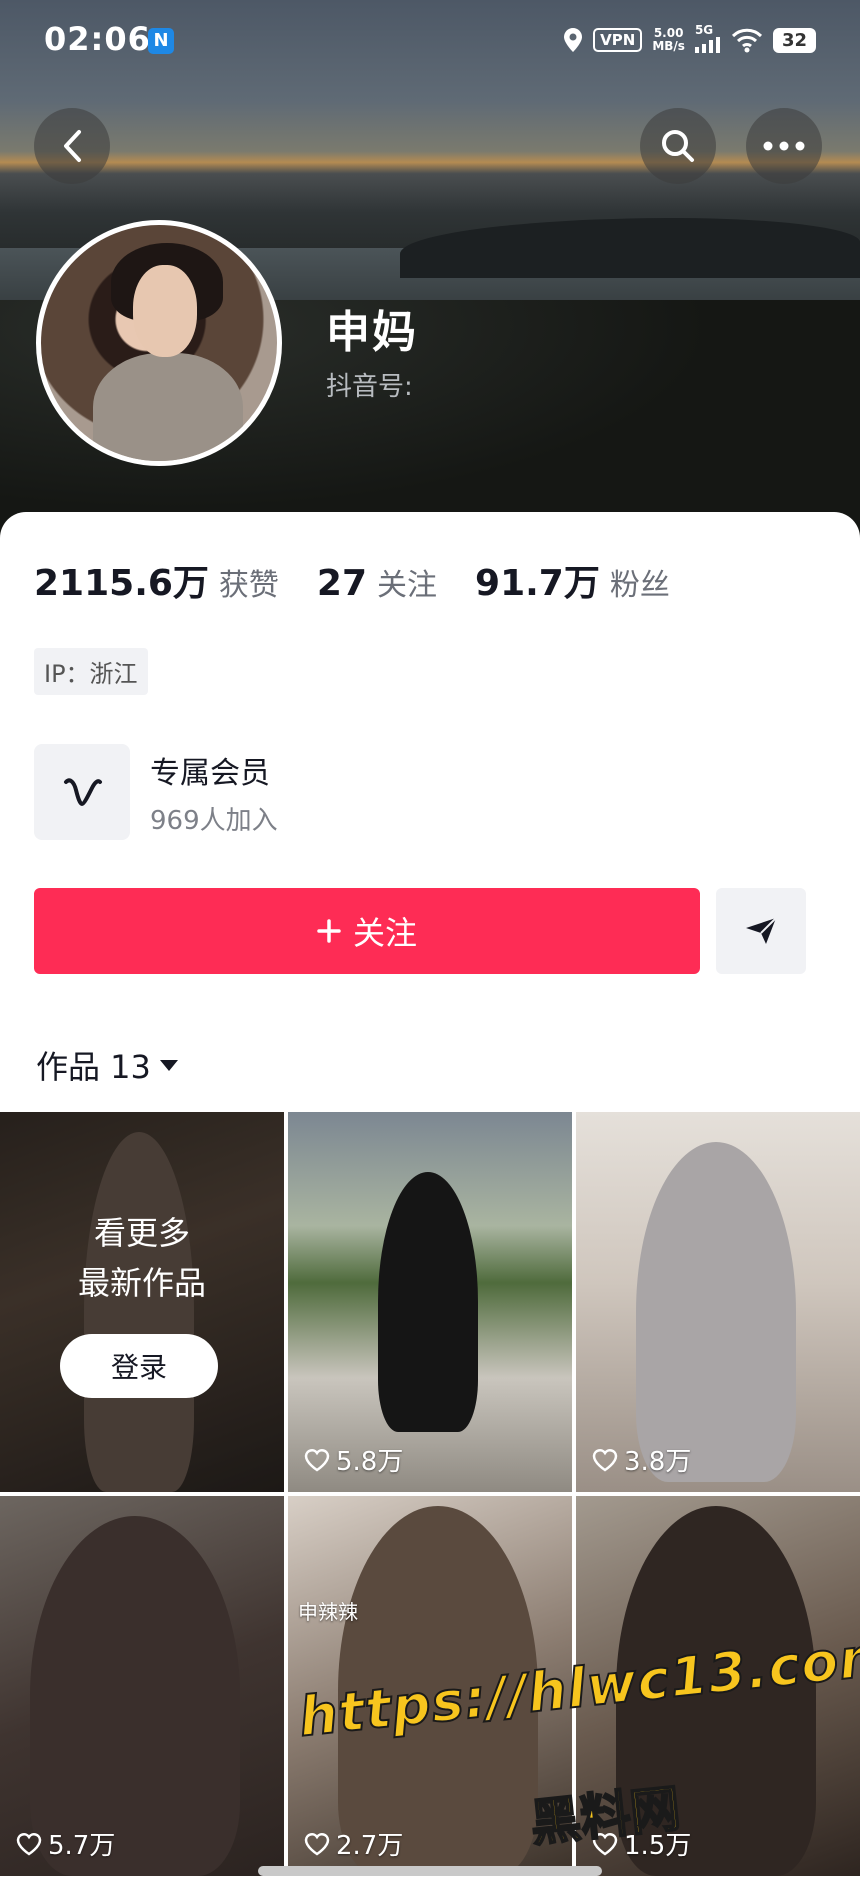 The width and height of the screenshot is (860, 1892). What do you see at coordinates (168, 407) in the screenshot?
I see `avatar-figure-top` at bounding box center [168, 407].